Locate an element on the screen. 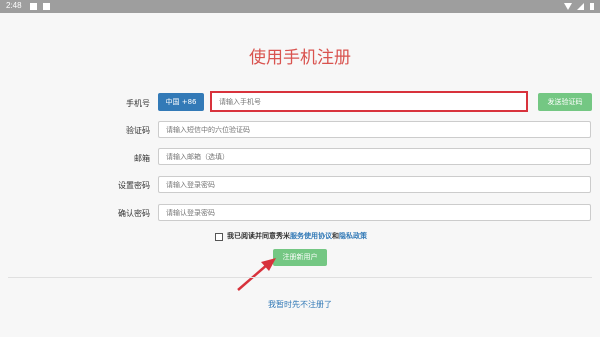 The width and height of the screenshot is (600, 337). status-time: 2:48 is located at coordinates (14, 5).